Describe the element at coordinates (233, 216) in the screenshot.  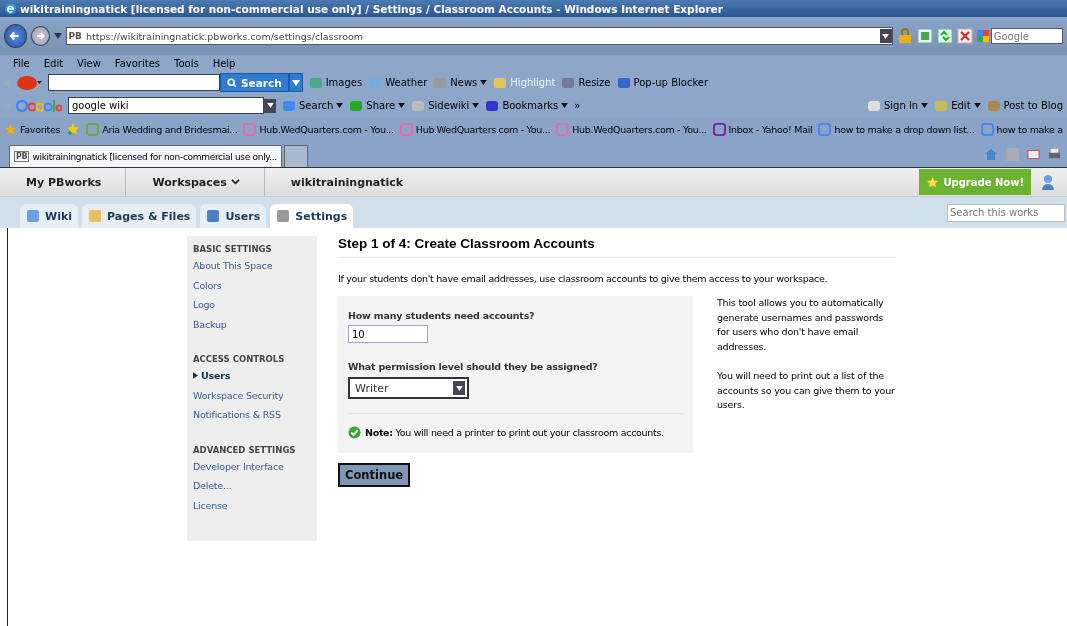
I see `tab: Users` at that location.